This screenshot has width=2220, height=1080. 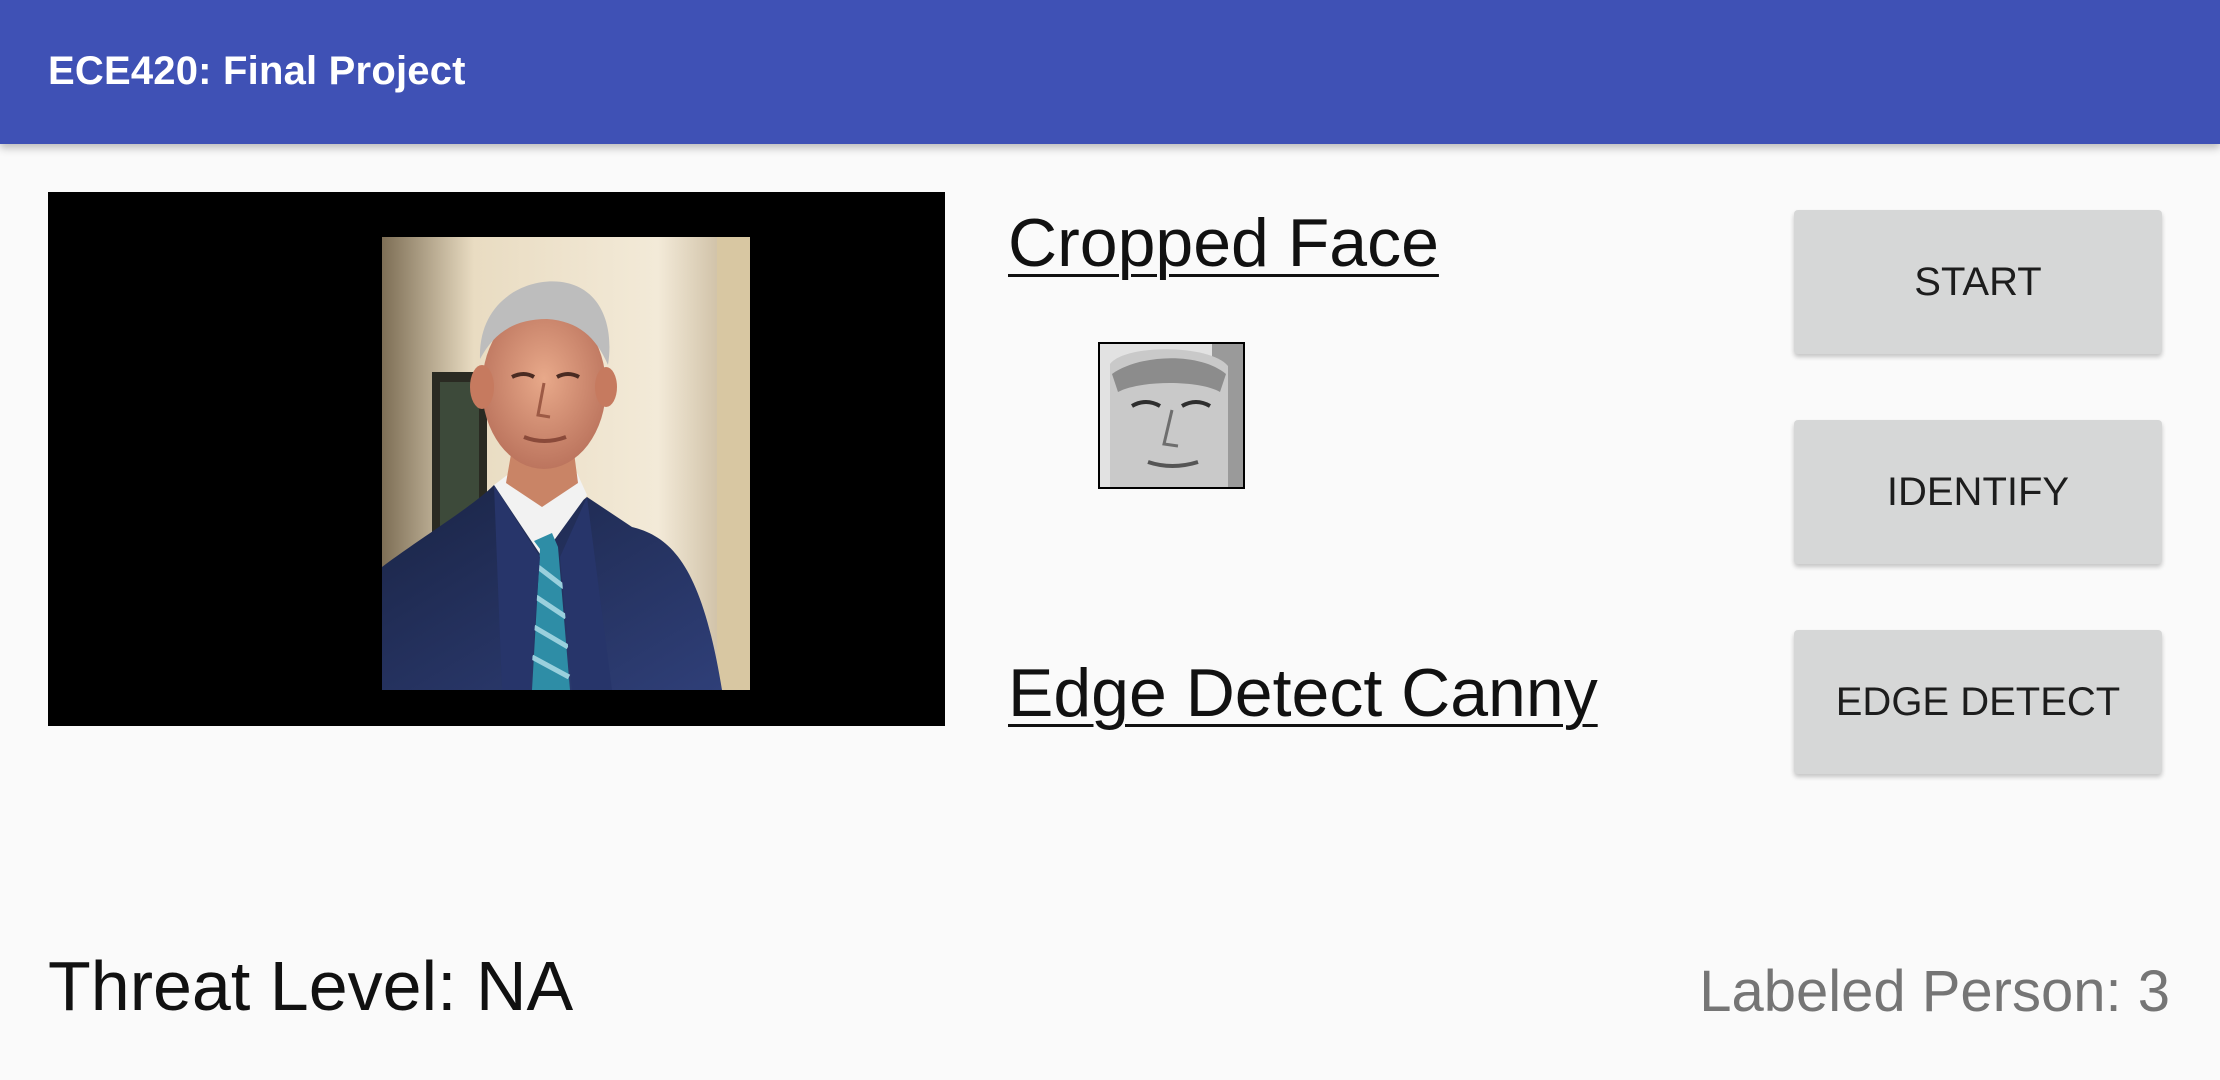 What do you see at coordinates (1110, 72) in the screenshot?
I see `app-bar: ECE420: Final Project` at bounding box center [1110, 72].